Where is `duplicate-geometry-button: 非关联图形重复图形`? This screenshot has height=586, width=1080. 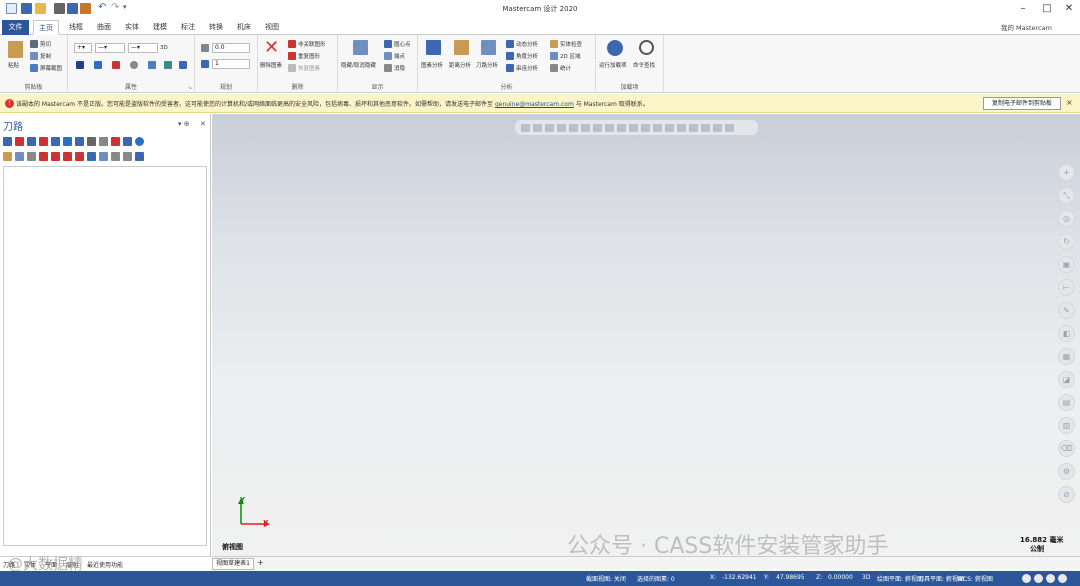
duplicate-geometry-button: 非关联图形重复图形 is located at coordinates (304, 56).